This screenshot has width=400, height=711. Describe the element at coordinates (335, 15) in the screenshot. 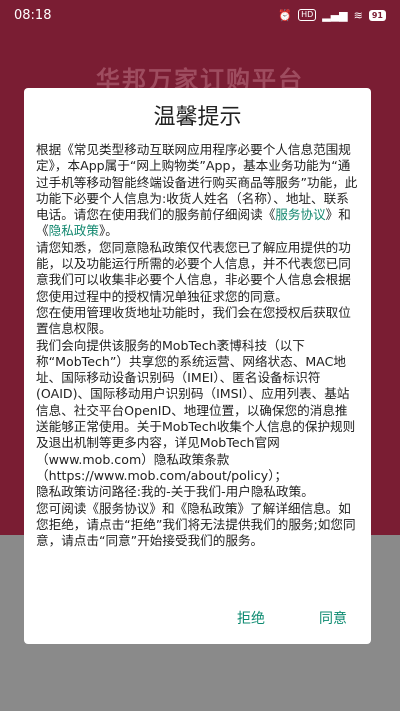

I see `signal-icon: ▂▄▆` at that location.